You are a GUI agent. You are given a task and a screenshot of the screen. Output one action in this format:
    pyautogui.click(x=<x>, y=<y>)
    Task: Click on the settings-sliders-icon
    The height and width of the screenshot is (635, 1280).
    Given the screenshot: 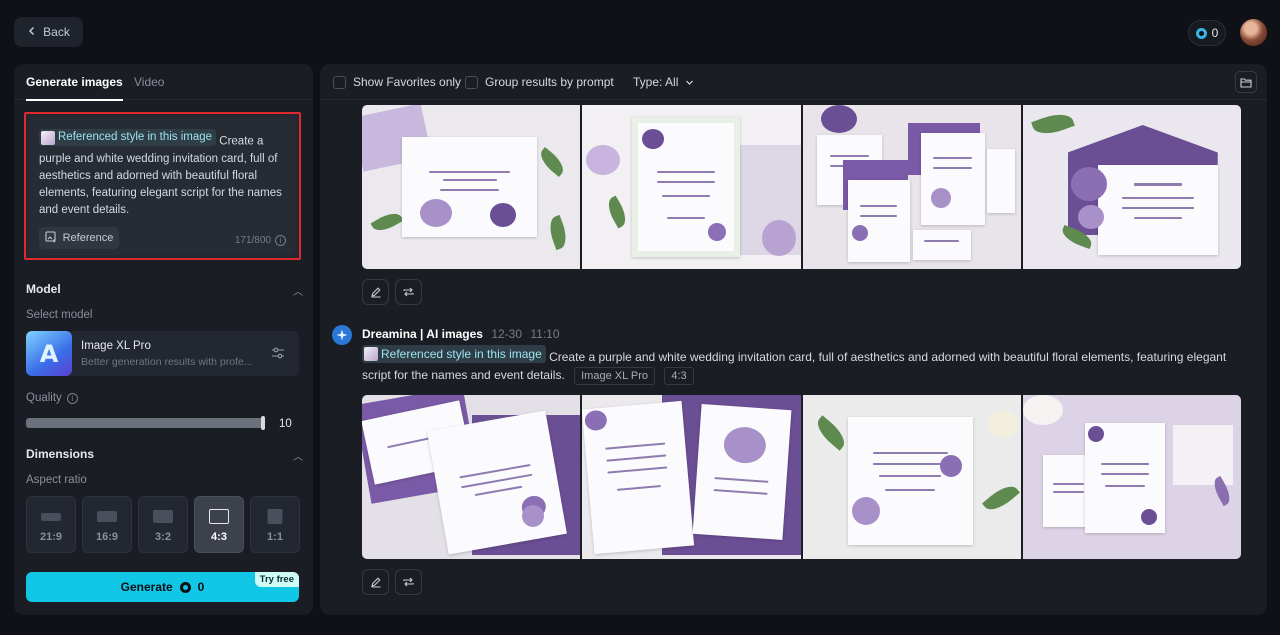 What is the action you would take?
    pyautogui.click(x=278, y=353)
    